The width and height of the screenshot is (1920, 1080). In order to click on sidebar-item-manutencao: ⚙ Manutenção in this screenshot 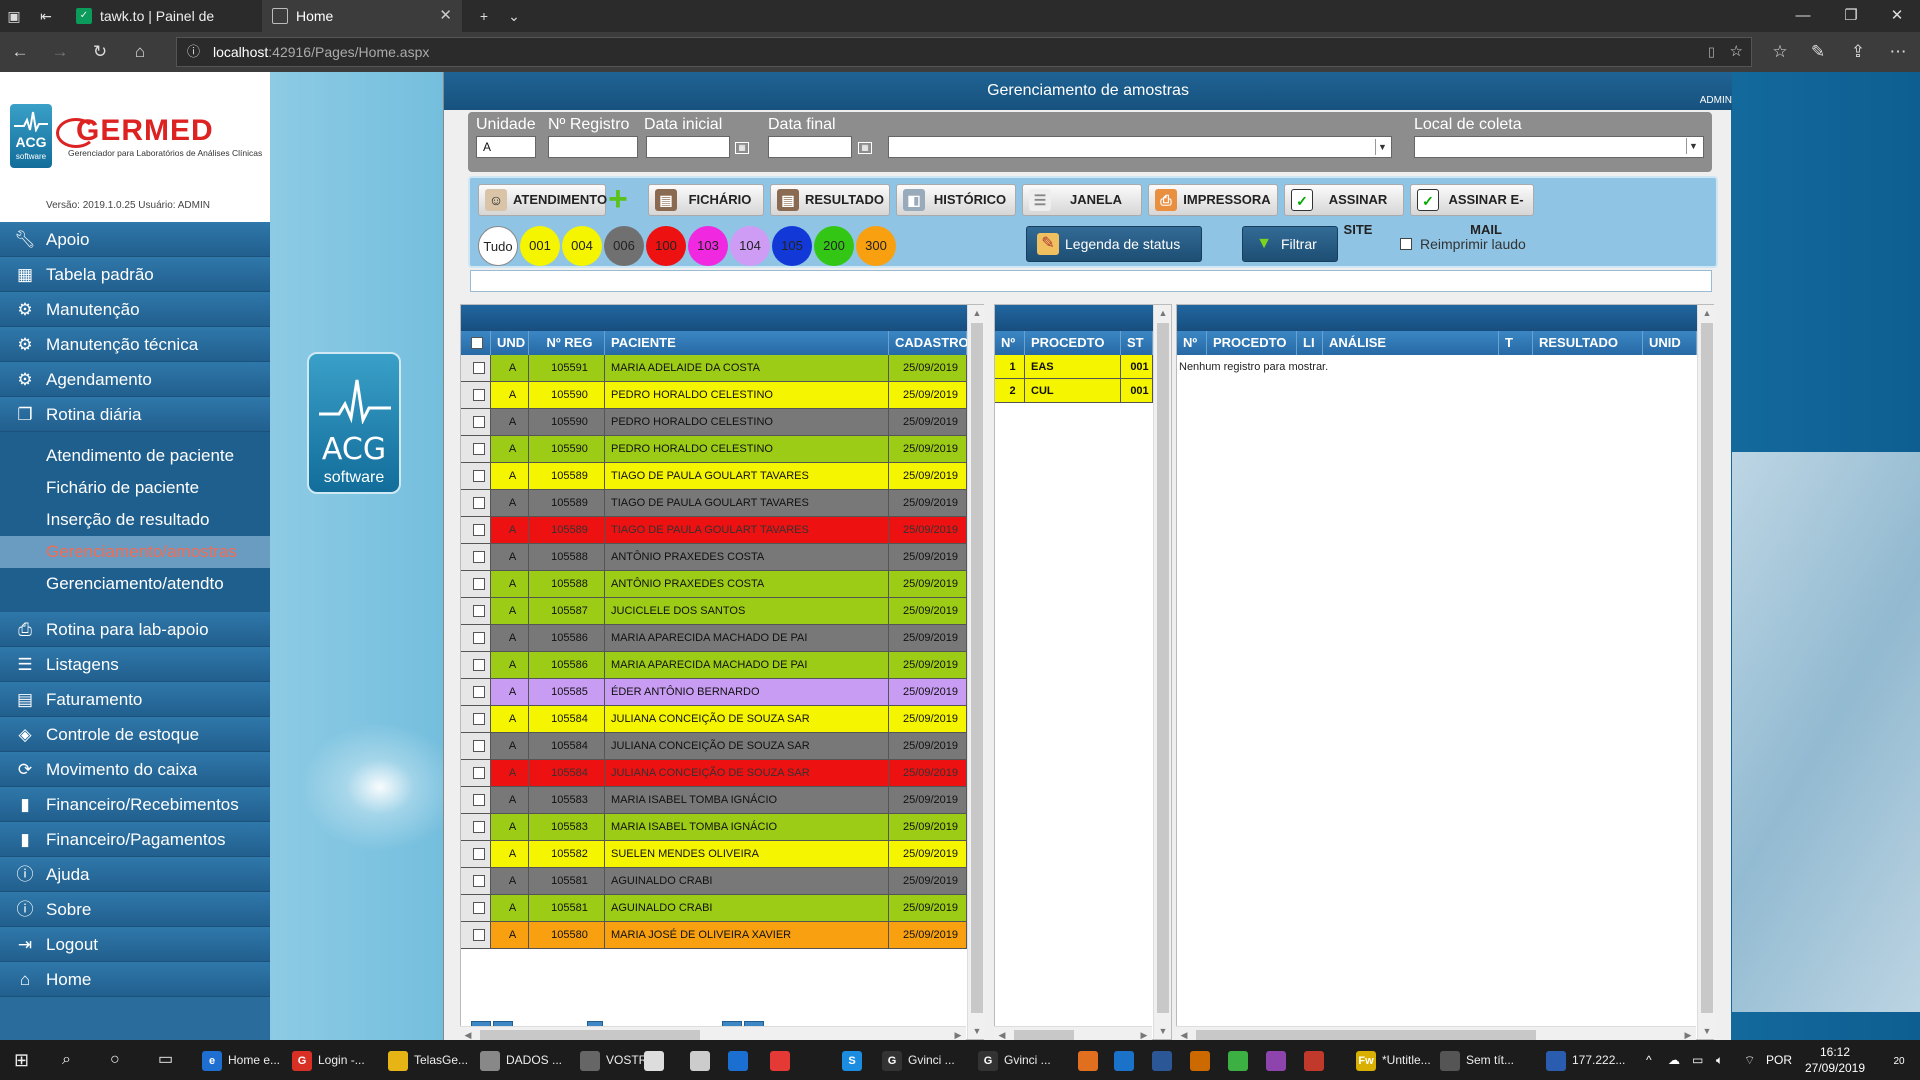, I will do `click(135, 309)`.